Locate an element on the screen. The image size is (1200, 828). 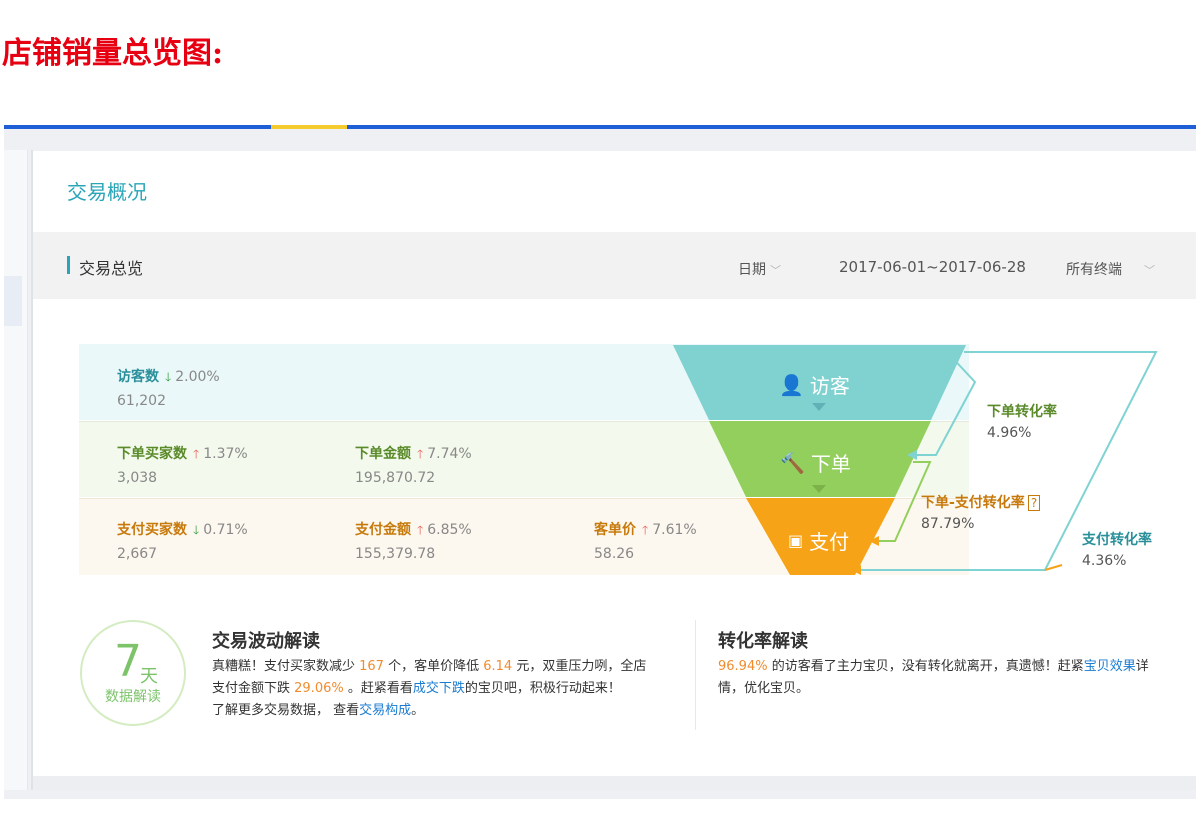
left-sidebar is located at coordinates (16, 470).